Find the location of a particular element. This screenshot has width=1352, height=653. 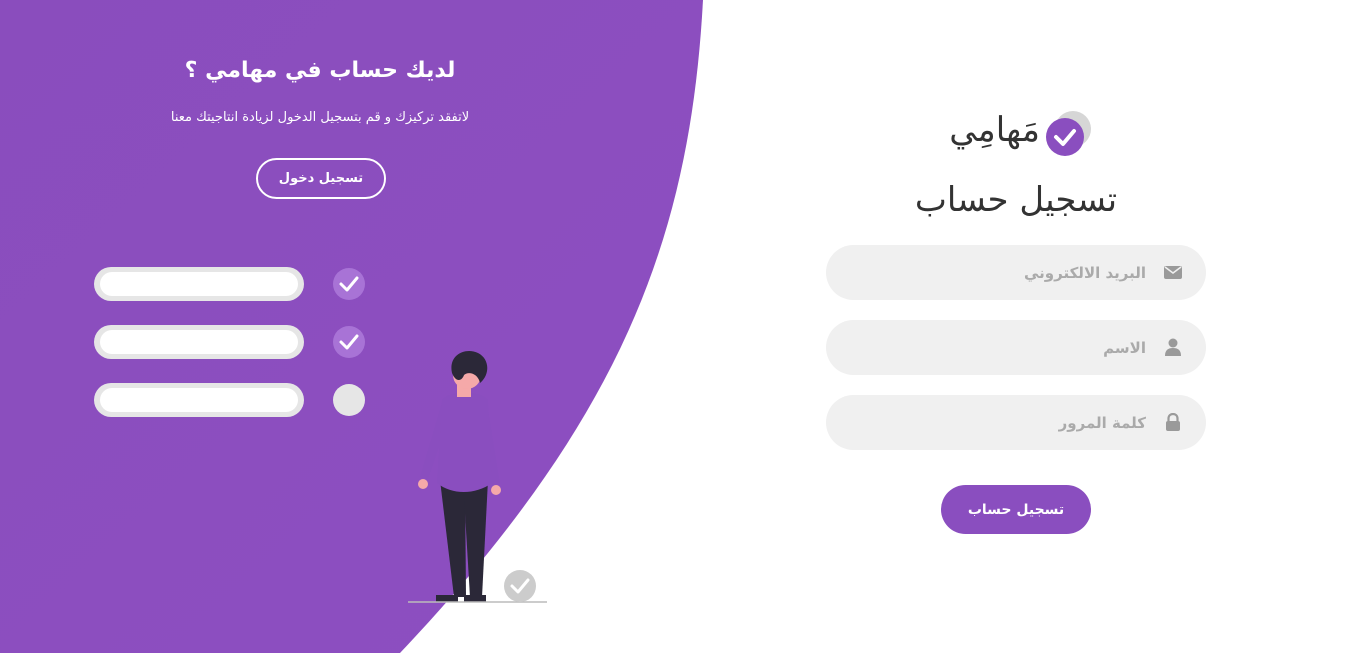

name-input is located at coordinates (998, 347).